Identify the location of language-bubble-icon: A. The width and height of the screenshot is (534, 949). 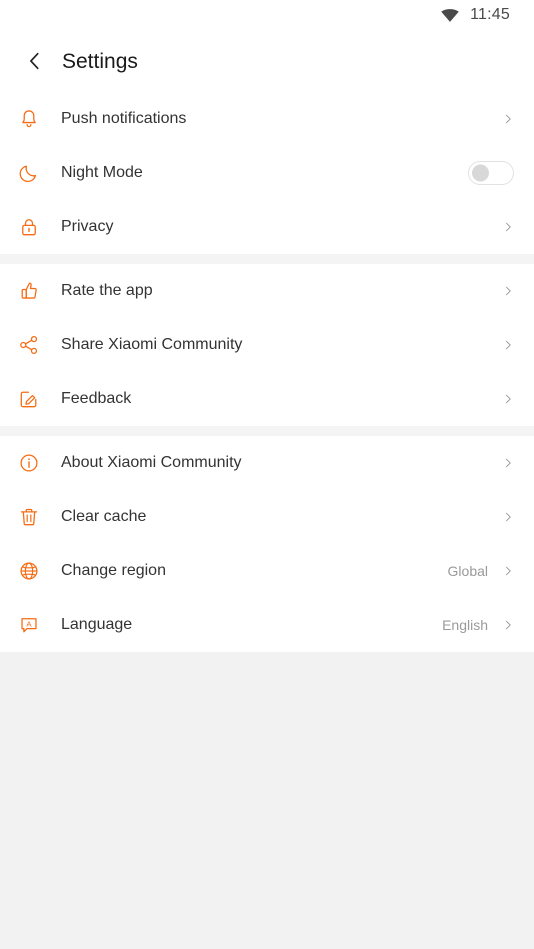
(29, 625).